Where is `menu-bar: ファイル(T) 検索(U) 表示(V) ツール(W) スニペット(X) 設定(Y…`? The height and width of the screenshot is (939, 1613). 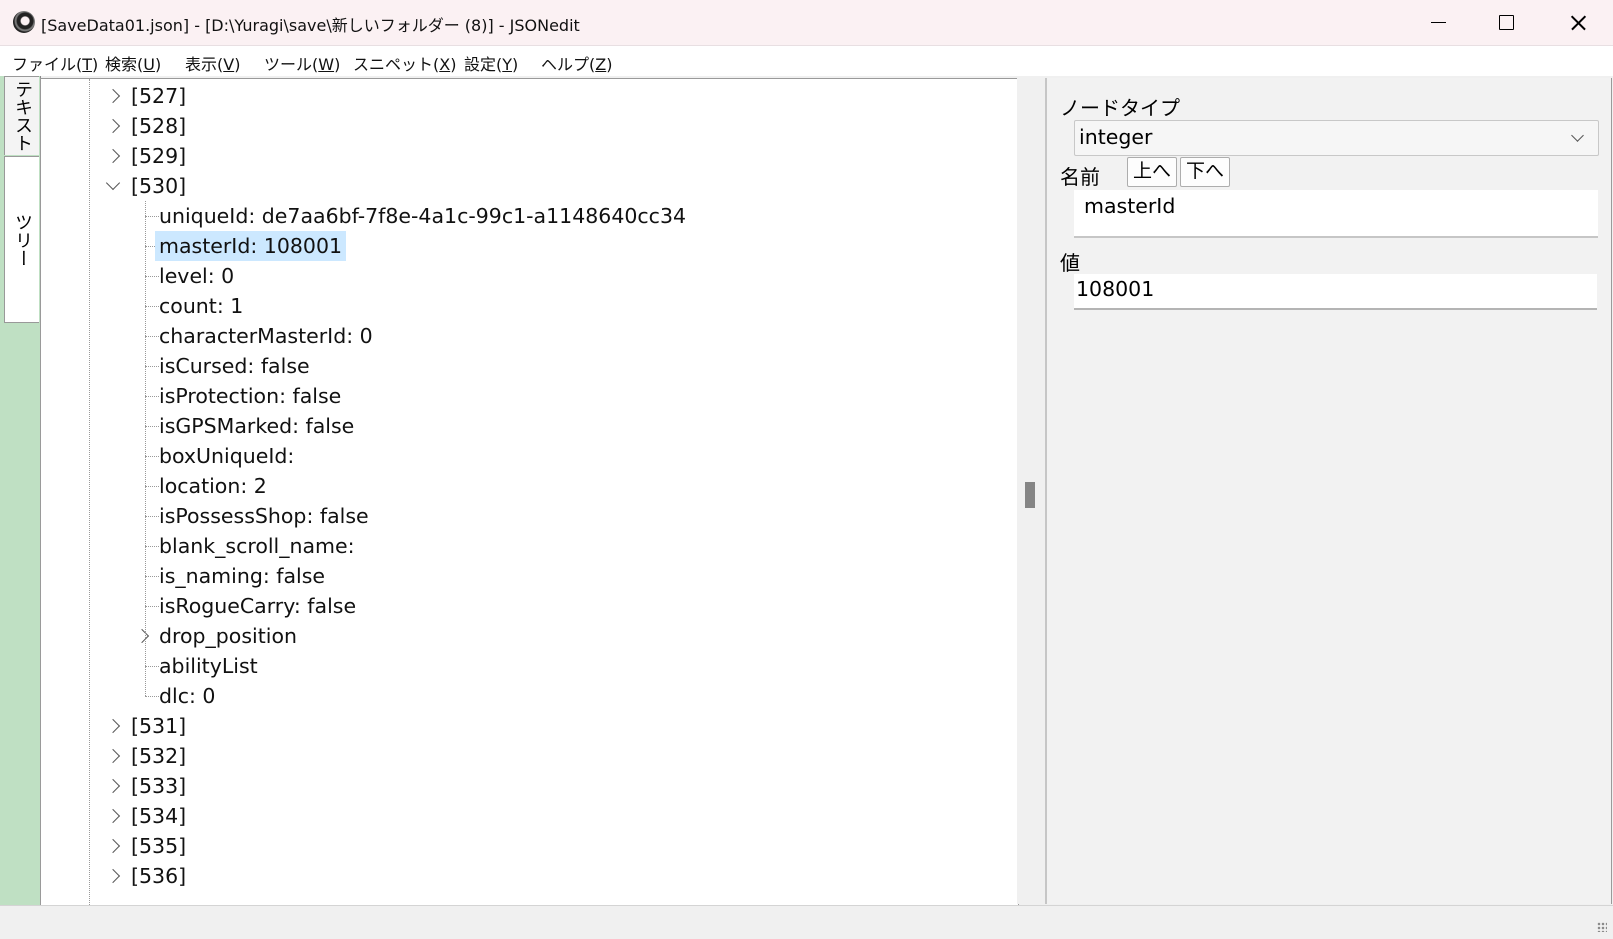
menu-bar: ファイル(T) 検索(U) 表示(V) ツール(W) スニペット(X) 設定(Y… is located at coordinates (806, 61).